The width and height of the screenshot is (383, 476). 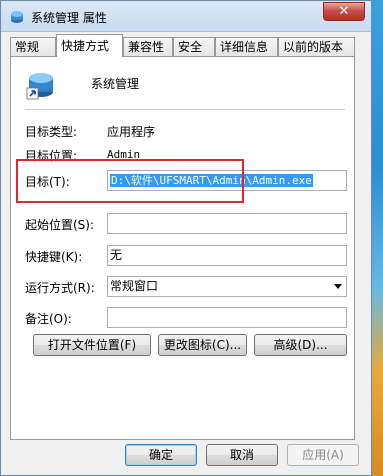 I want to click on close-button: ✕, so click(x=344, y=11).